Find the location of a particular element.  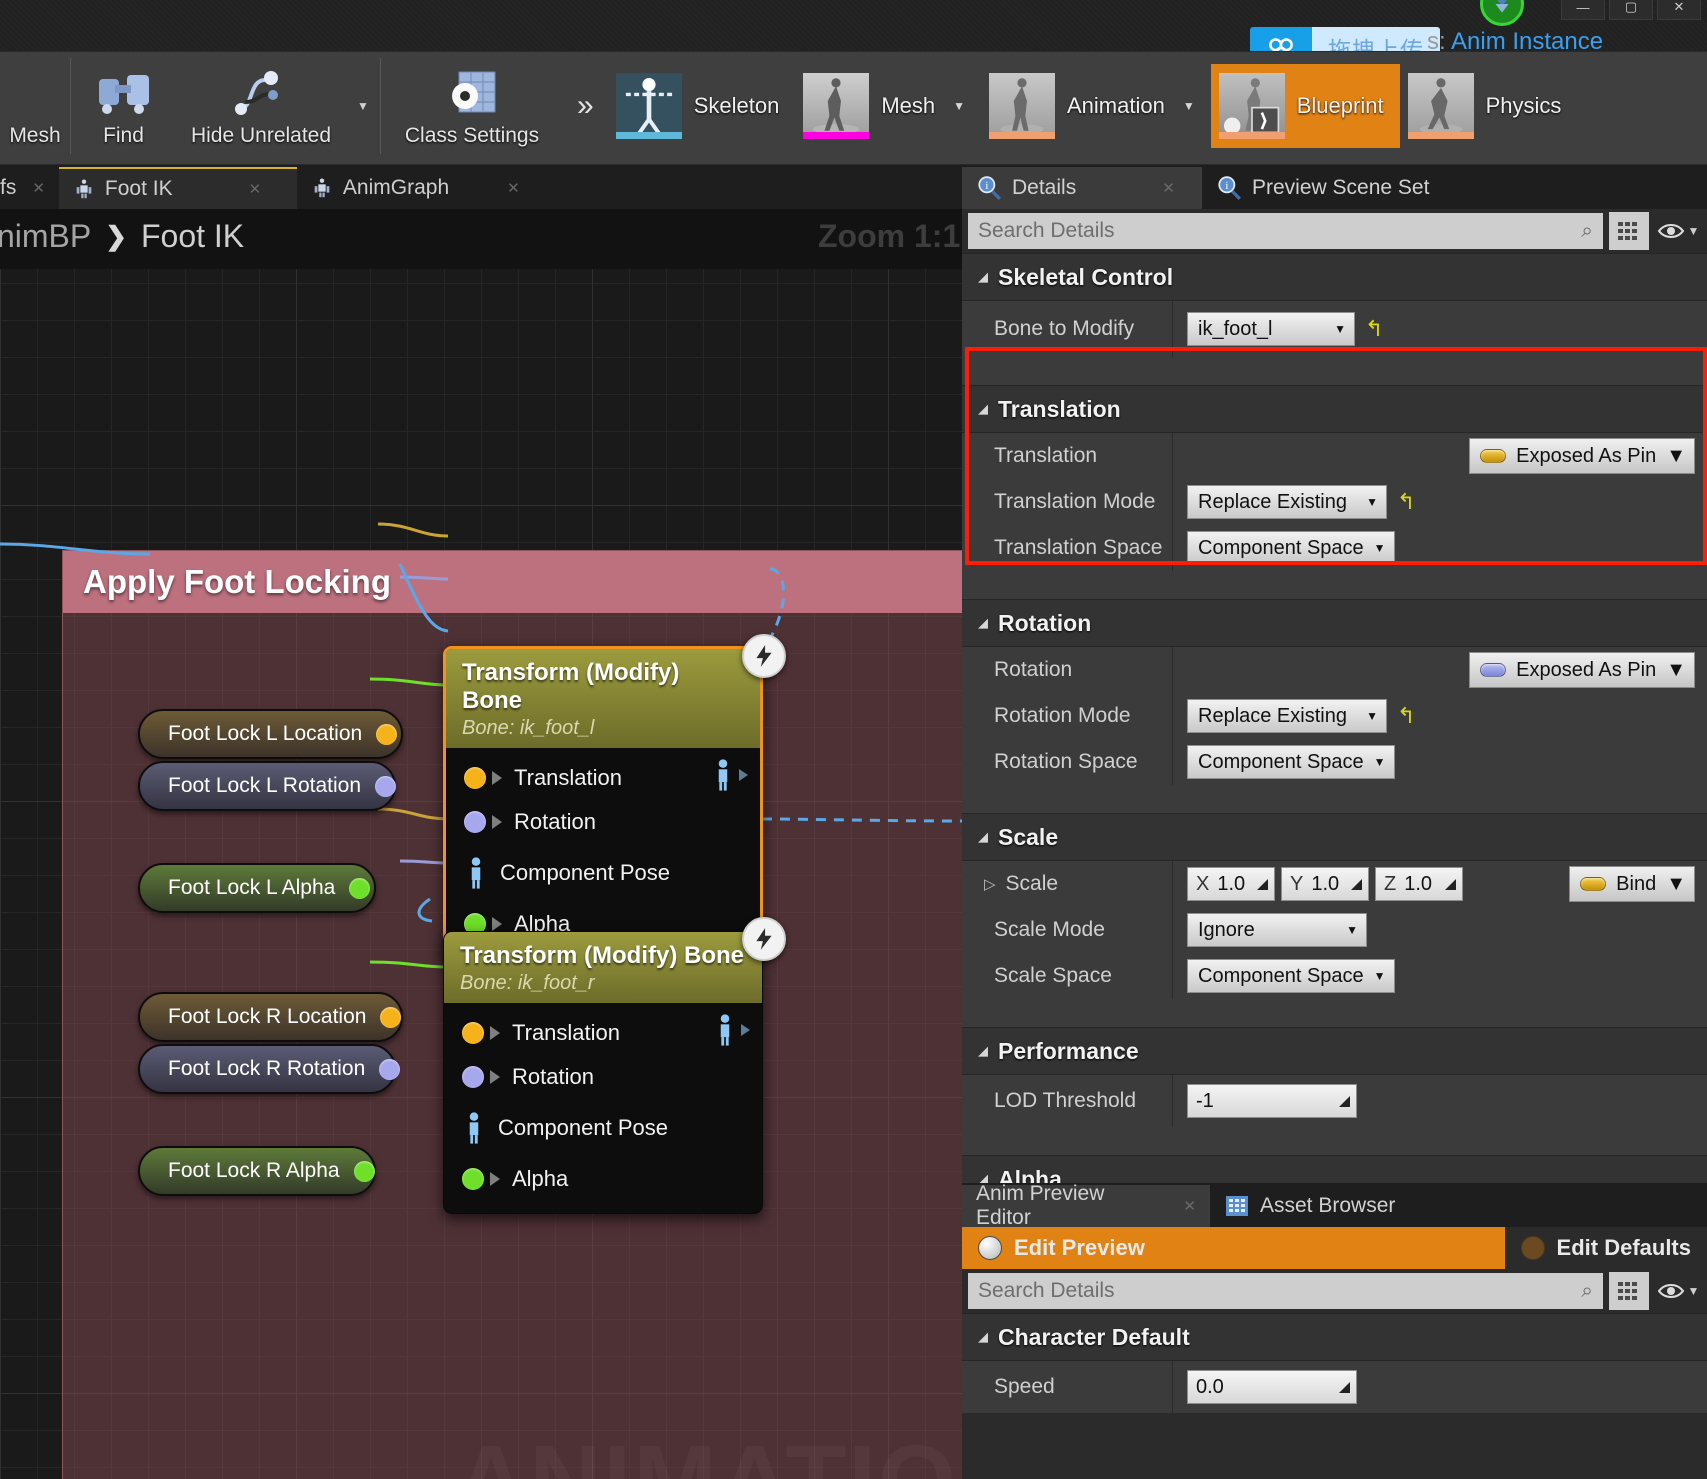

variable-foot-lock-l-alpha: Foot Lock L Alpha is located at coordinates (257, 888).